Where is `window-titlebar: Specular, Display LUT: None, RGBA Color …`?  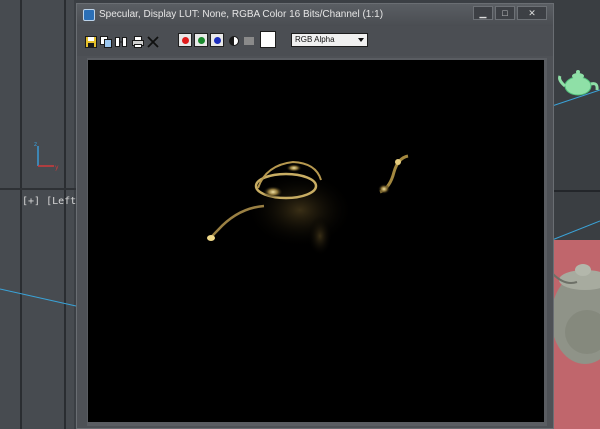 window-titlebar: Specular, Display LUT: None, RGBA Color … is located at coordinates (315, 15).